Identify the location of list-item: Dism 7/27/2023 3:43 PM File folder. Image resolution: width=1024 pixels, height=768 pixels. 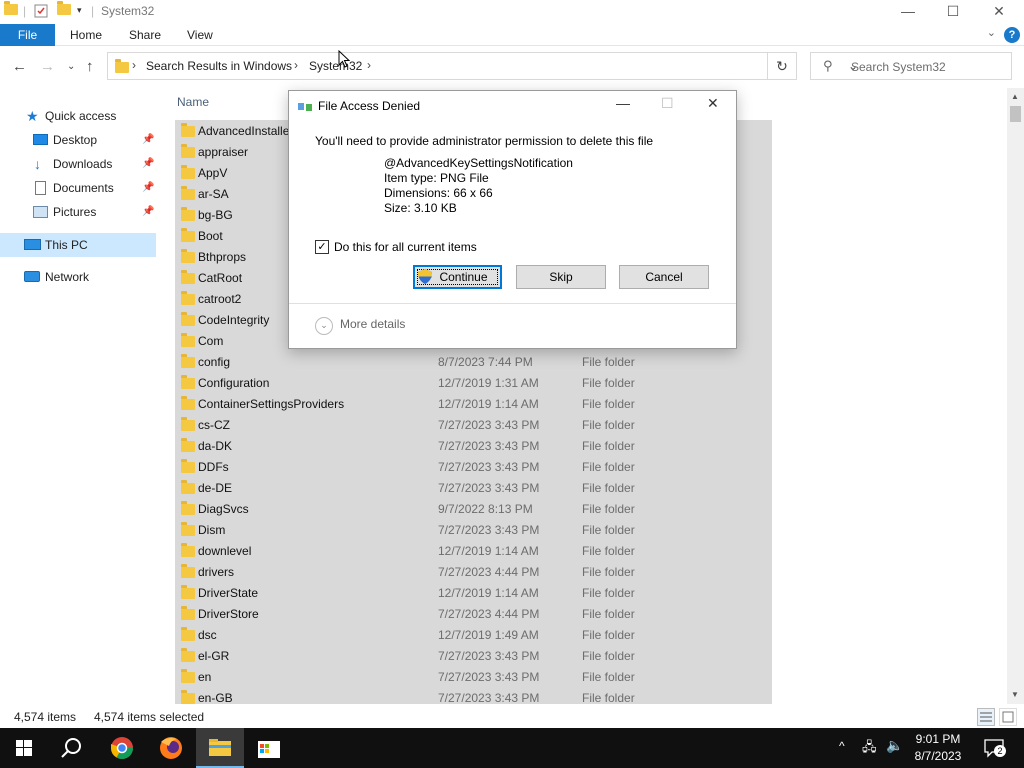
(473, 529).